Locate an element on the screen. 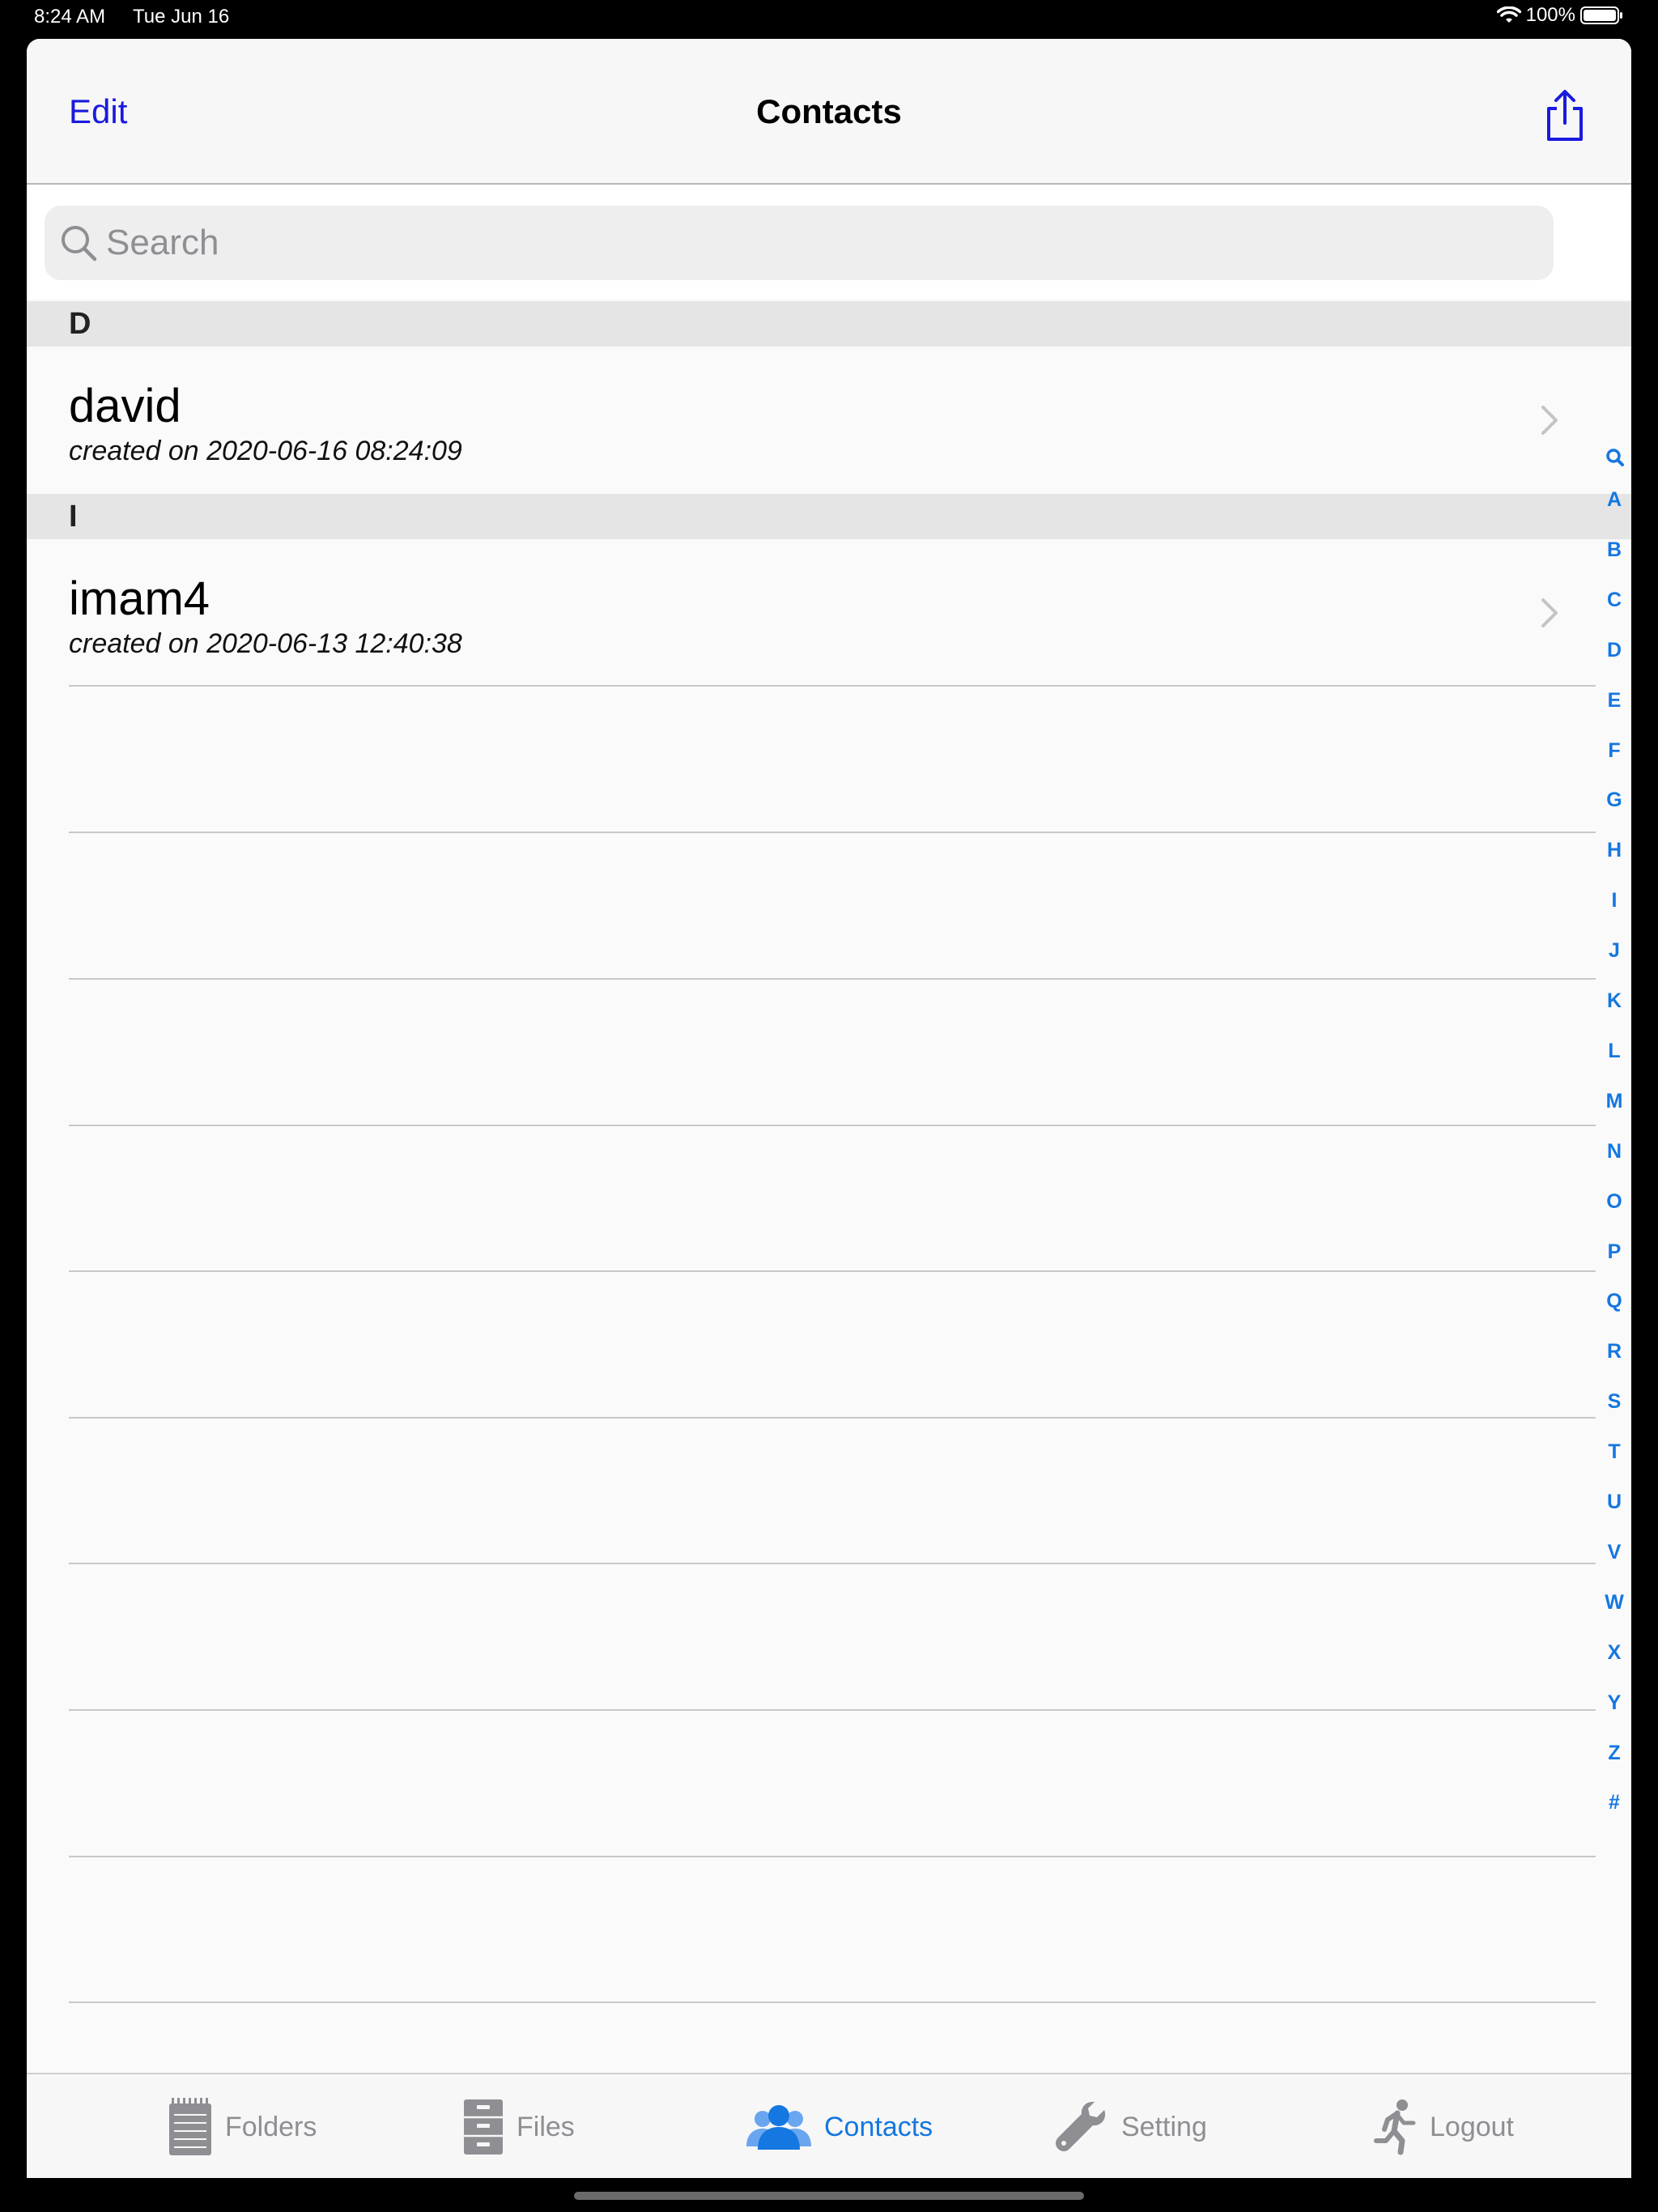 The width and height of the screenshot is (1658, 2212). wifi-icon is located at coordinates (1508, 14).